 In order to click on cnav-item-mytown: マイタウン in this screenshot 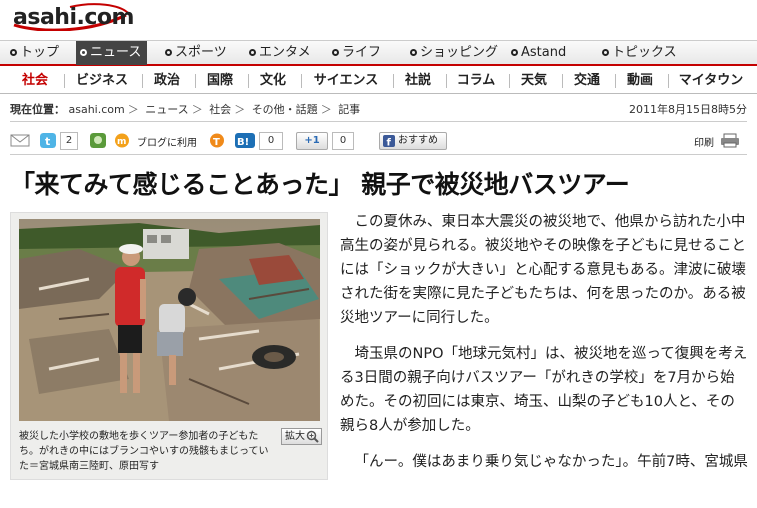, I will do `click(711, 80)`.